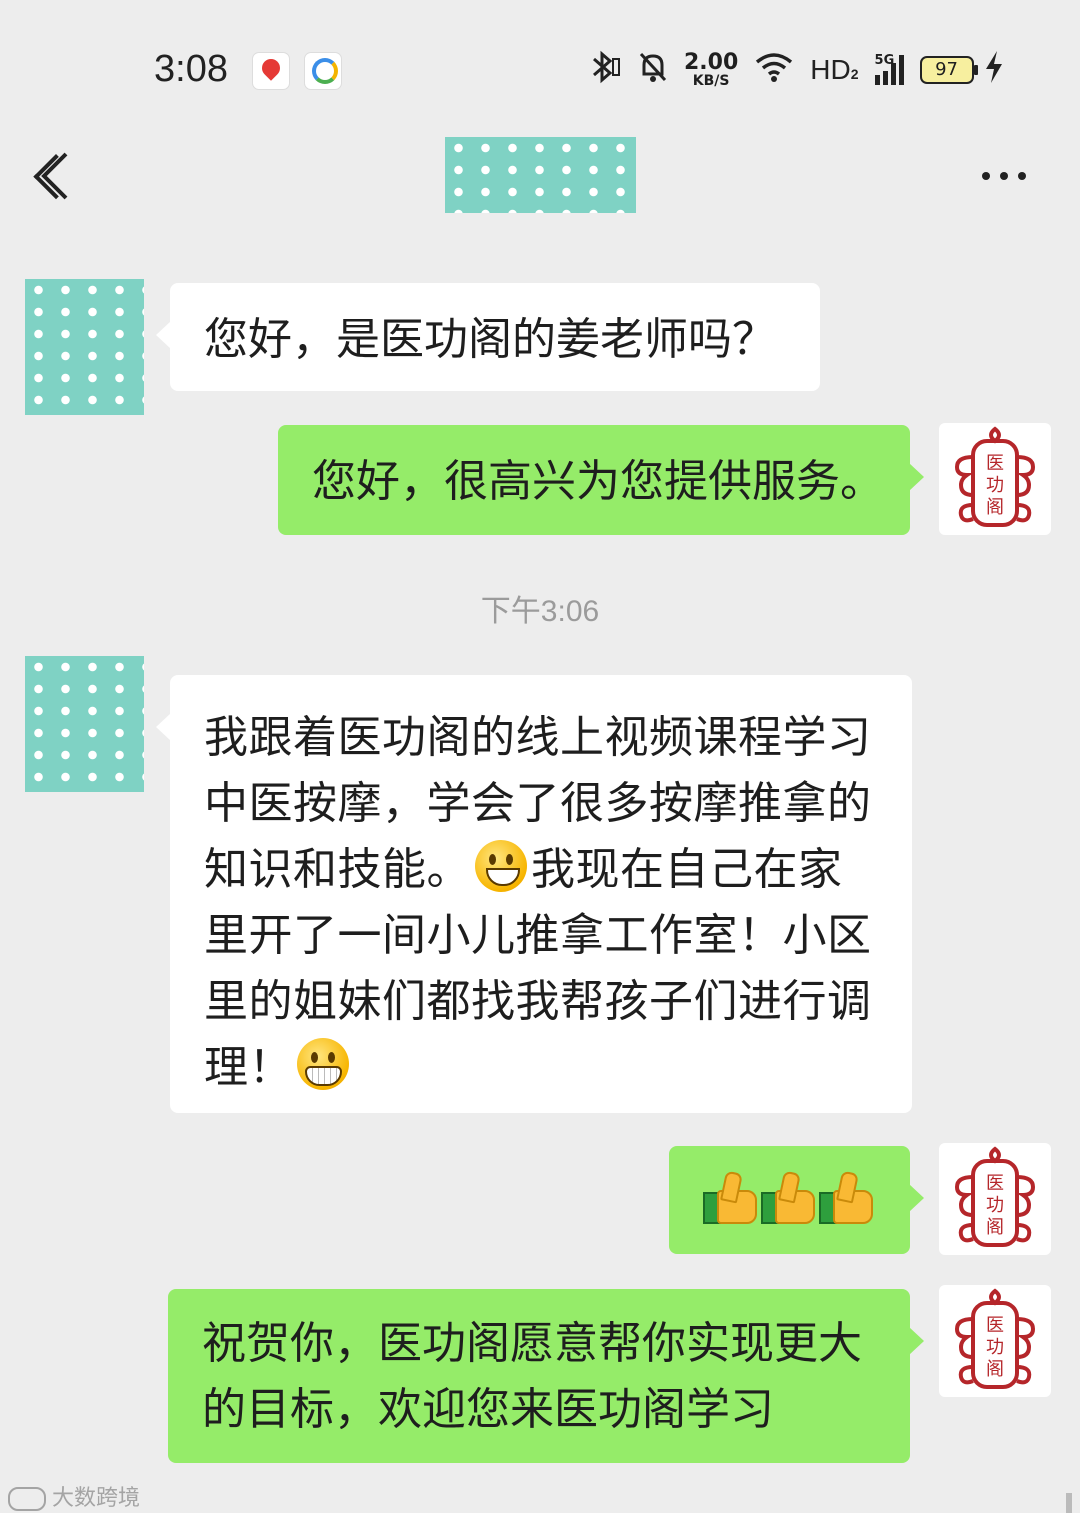 The height and width of the screenshot is (1513, 1080). What do you see at coordinates (994, 70) in the screenshot?
I see `lightning-icon` at bounding box center [994, 70].